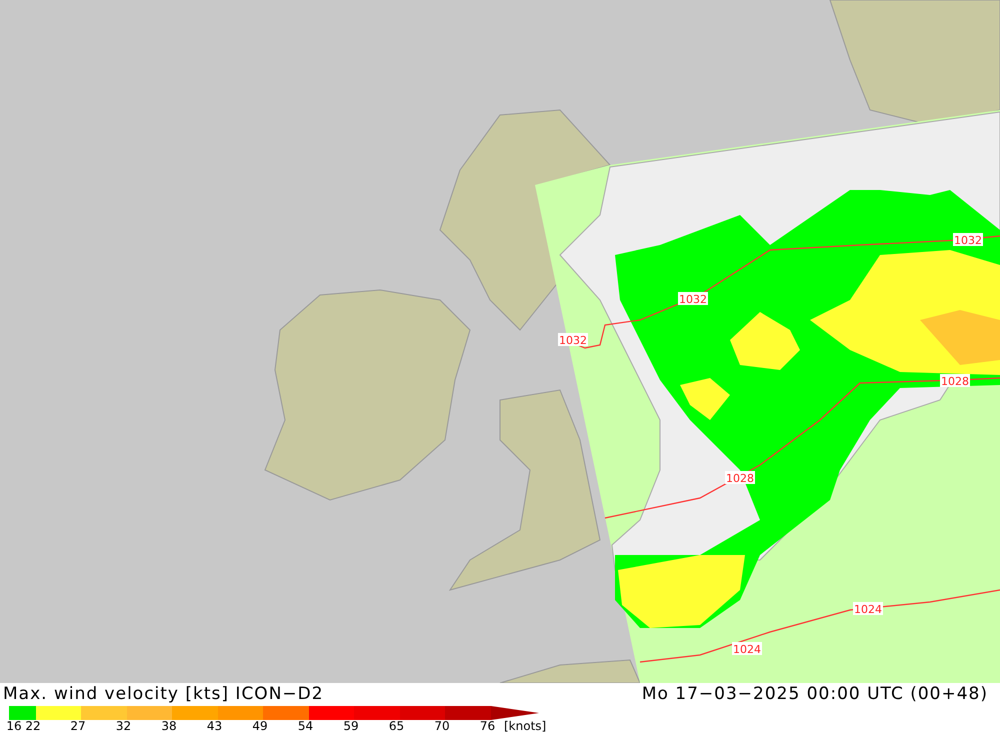  I want to click on valid-time: Mo 17−03−2025 00:00 UTC (00+48), so click(815, 694).